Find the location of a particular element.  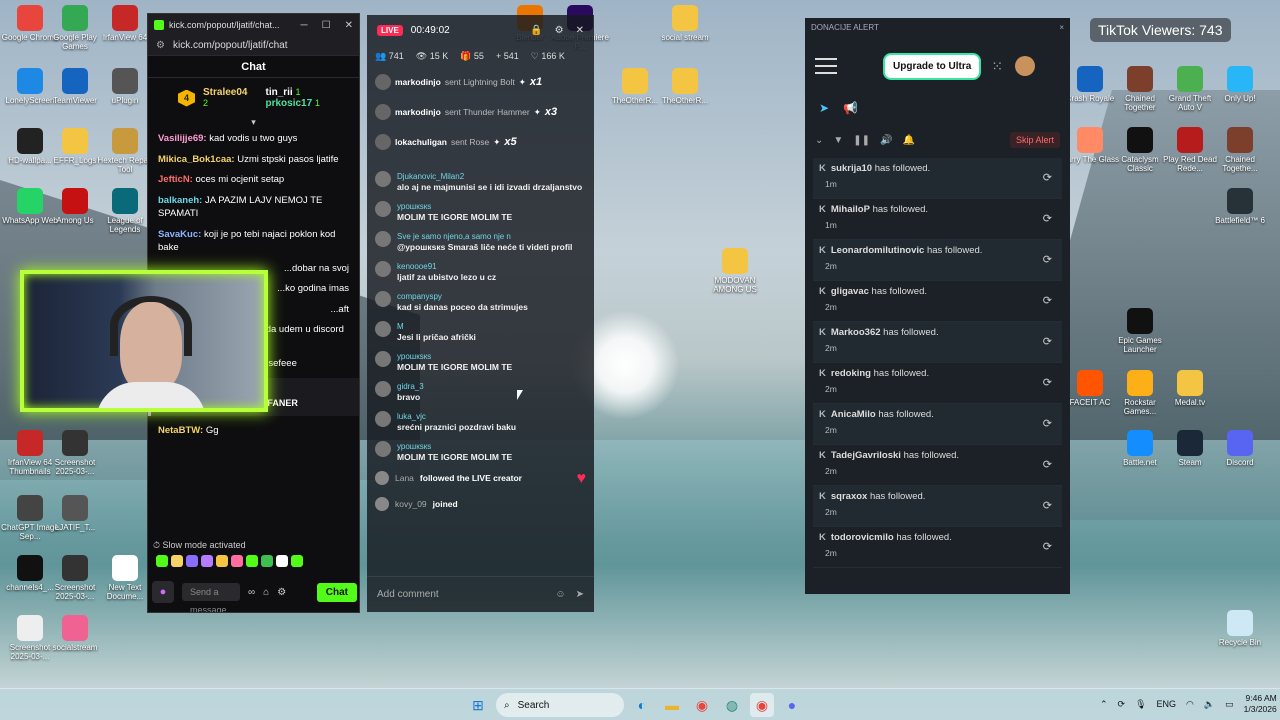

message-input: Send a message is located at coordinates (211, 597).